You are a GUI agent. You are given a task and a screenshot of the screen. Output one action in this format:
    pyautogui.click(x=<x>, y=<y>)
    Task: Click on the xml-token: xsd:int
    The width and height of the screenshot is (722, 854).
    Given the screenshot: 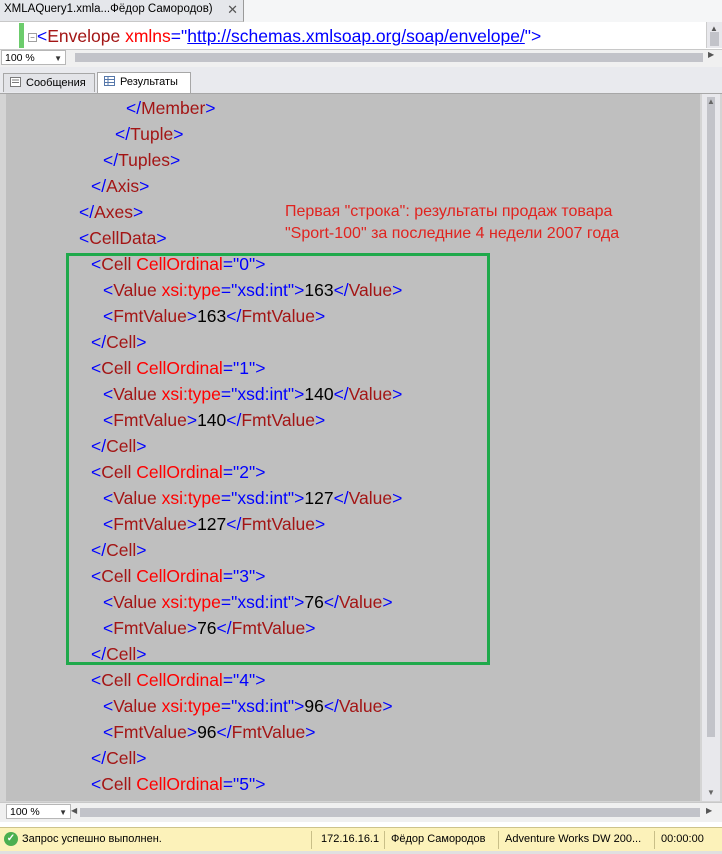 What is the action you would take?
    pyautogui.click(x=262, y=706)
    